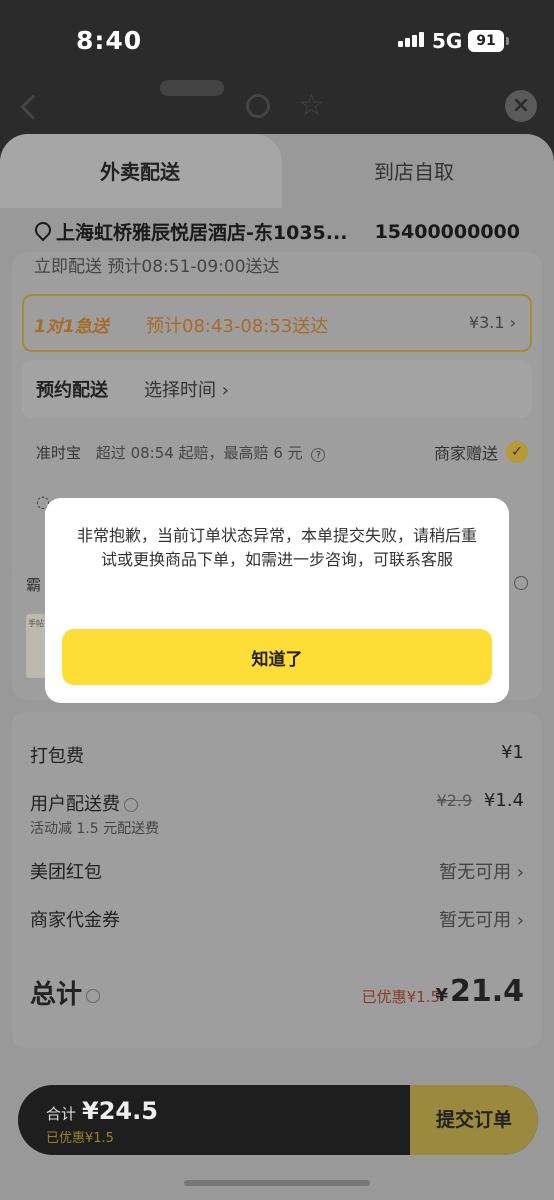 Image resolution: width=554 pixels, height=1200 pixels. What do you see at coordinates (277, 919) in the screenshot?
I see `voucher-row: 商家代金券 暂无可用 ›` at bounding box center [277, 919].